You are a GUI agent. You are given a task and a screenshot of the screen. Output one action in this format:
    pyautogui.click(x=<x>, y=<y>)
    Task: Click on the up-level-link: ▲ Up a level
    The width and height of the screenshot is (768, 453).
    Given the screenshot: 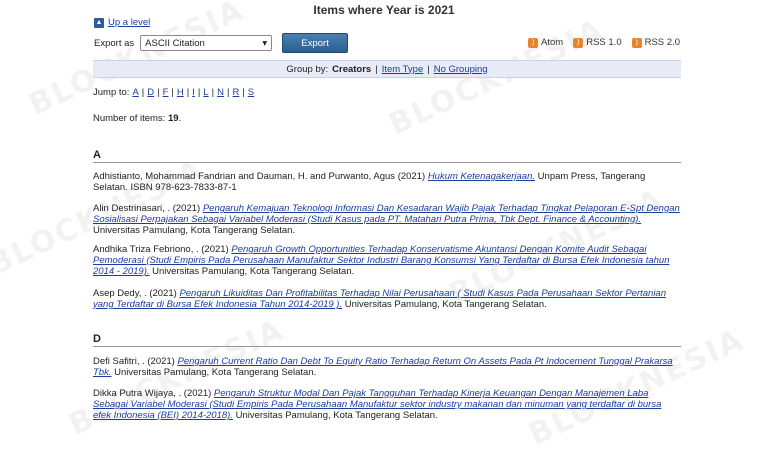 What is the action you would take?
    pyautogui.click(x=122, y=22)
    